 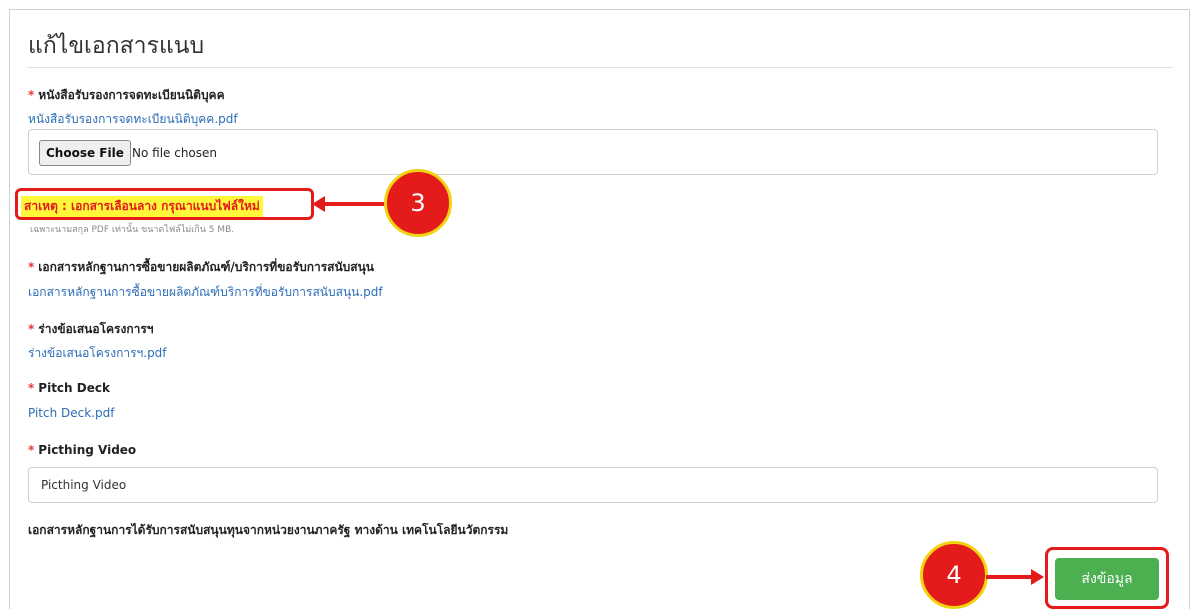 What do you see at coordinates (87, 450) in the screenshot?
I see `field-label-text: Picthing Video` at bounding box center [87, 450].